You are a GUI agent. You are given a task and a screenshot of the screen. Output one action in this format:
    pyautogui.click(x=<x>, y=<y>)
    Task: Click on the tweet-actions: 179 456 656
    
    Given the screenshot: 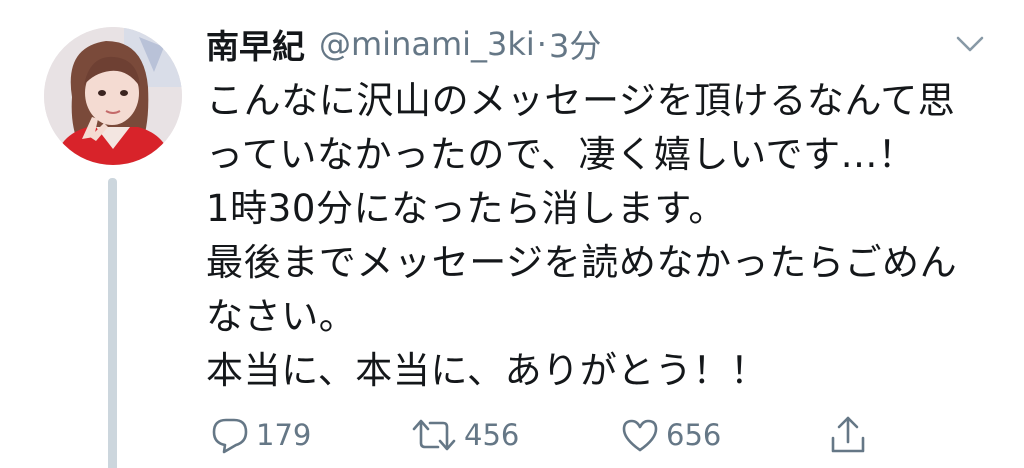 What is the action you would take?
    pyautogui.click(x=556, y=435)
    